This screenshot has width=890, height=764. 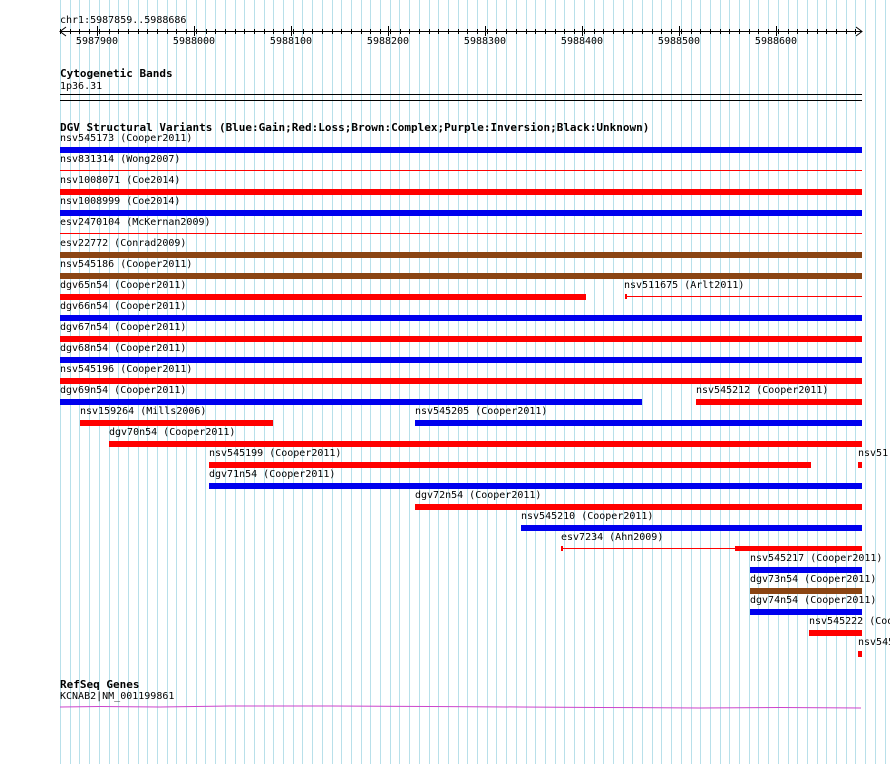 What do you see at coordinates (120, 160) in the screenshot?
I see `dgv-feature-label: nsv831314 (Wong2007)` at bounding box center [120, 160].